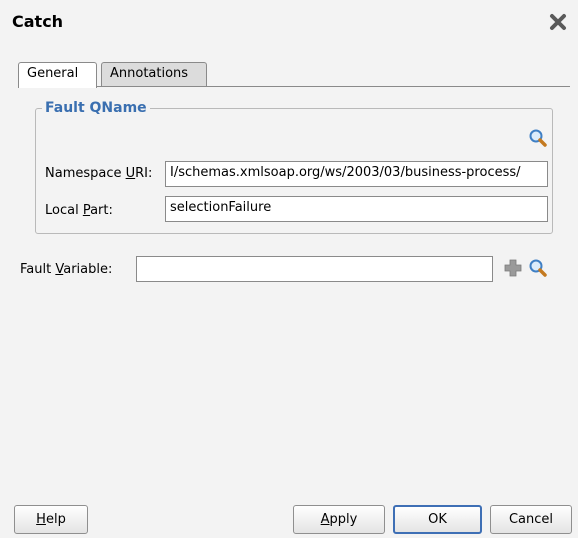 The height and width of the screenshot is (538, 578). Describe the element at coordinates (96, 108) in the screenshot. I see `fault-qname-title: Fault QName` at that location.